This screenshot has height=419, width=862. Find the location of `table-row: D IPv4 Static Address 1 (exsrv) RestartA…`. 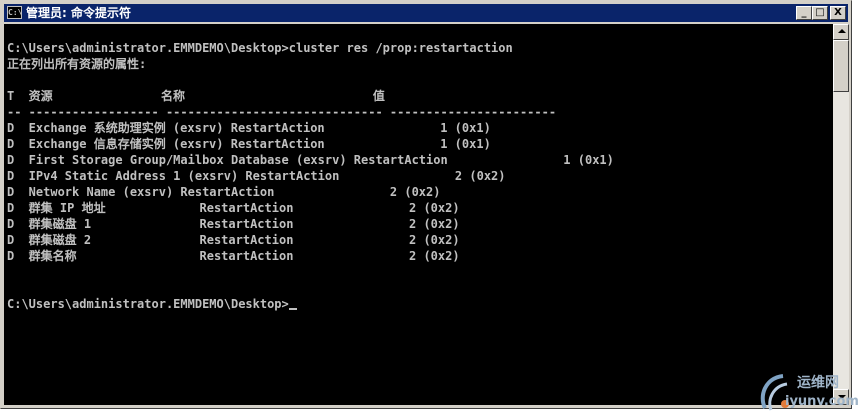

table-row: D IPv4 Static Address 1 (exsrv) RestartA… is located at coordinates (256, 176).